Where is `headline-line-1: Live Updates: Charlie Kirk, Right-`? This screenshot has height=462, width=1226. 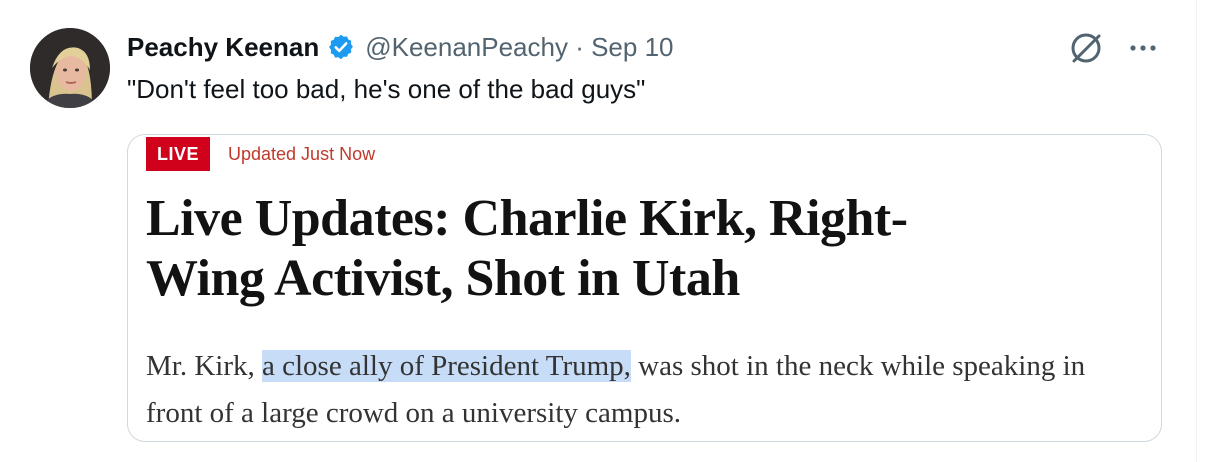
headline-line-1: Live Updates: Charlie Kirk, Right- is located at coordinates (527, 218).